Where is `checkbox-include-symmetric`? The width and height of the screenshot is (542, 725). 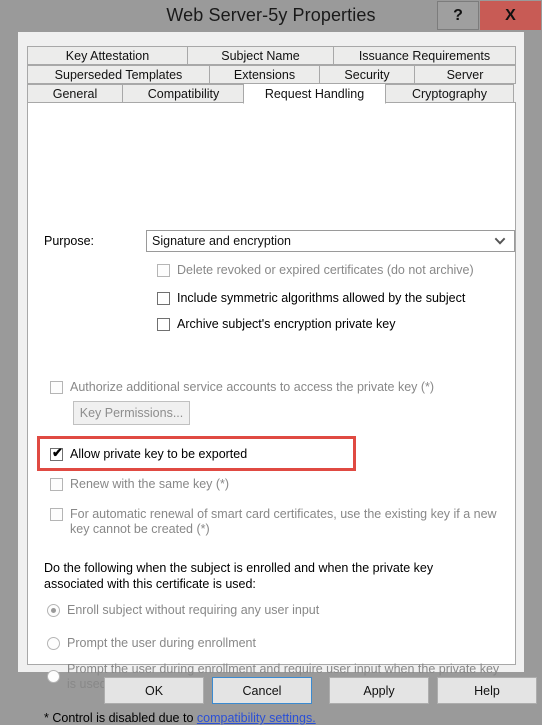
checkbox-include-symmetric is located at coordinates (163, 298).